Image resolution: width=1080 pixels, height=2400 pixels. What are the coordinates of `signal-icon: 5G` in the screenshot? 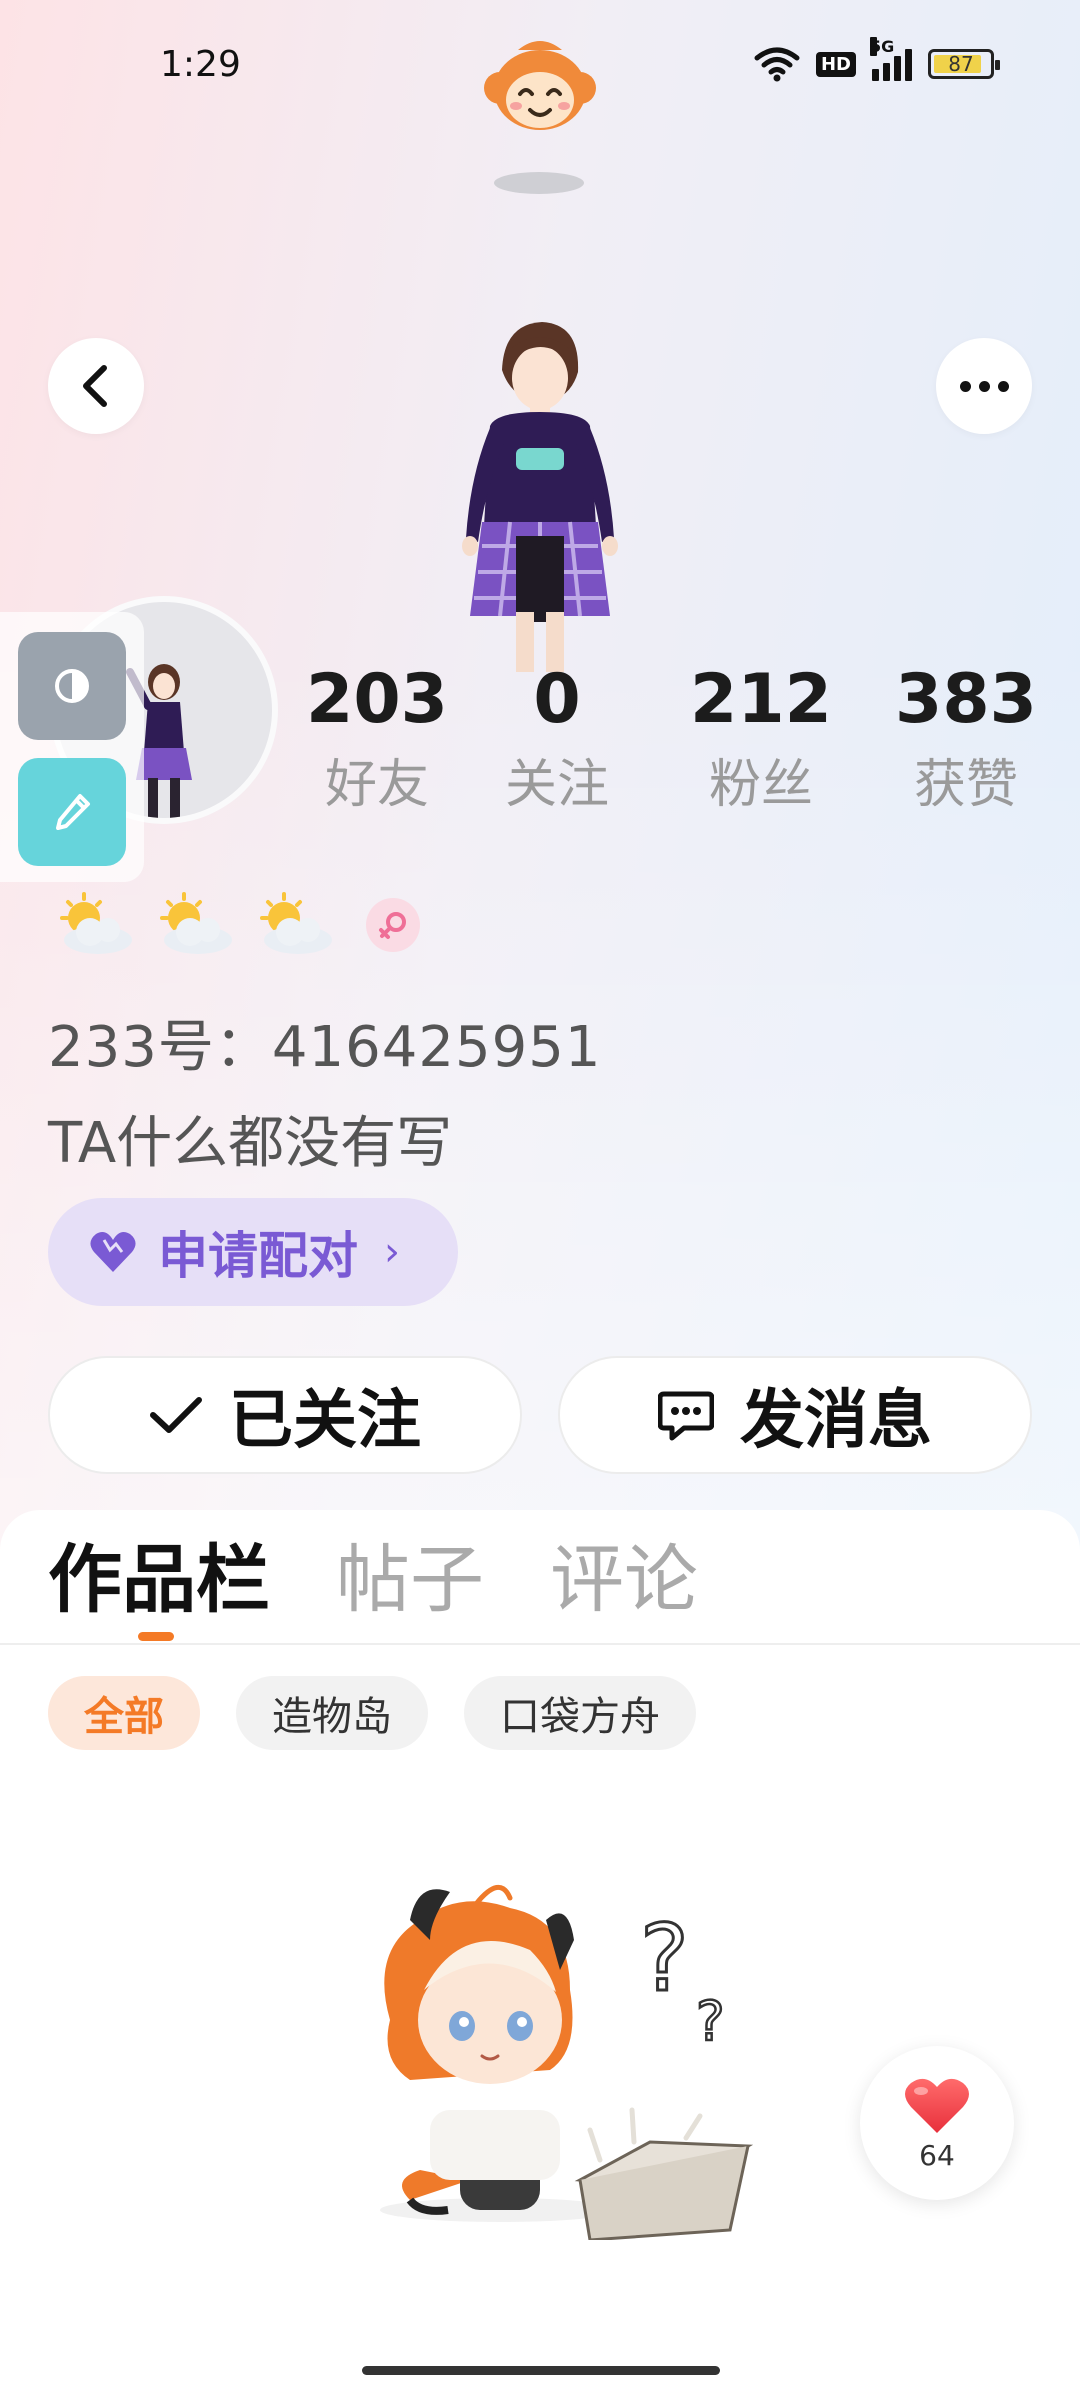 It's located at (891, 59).